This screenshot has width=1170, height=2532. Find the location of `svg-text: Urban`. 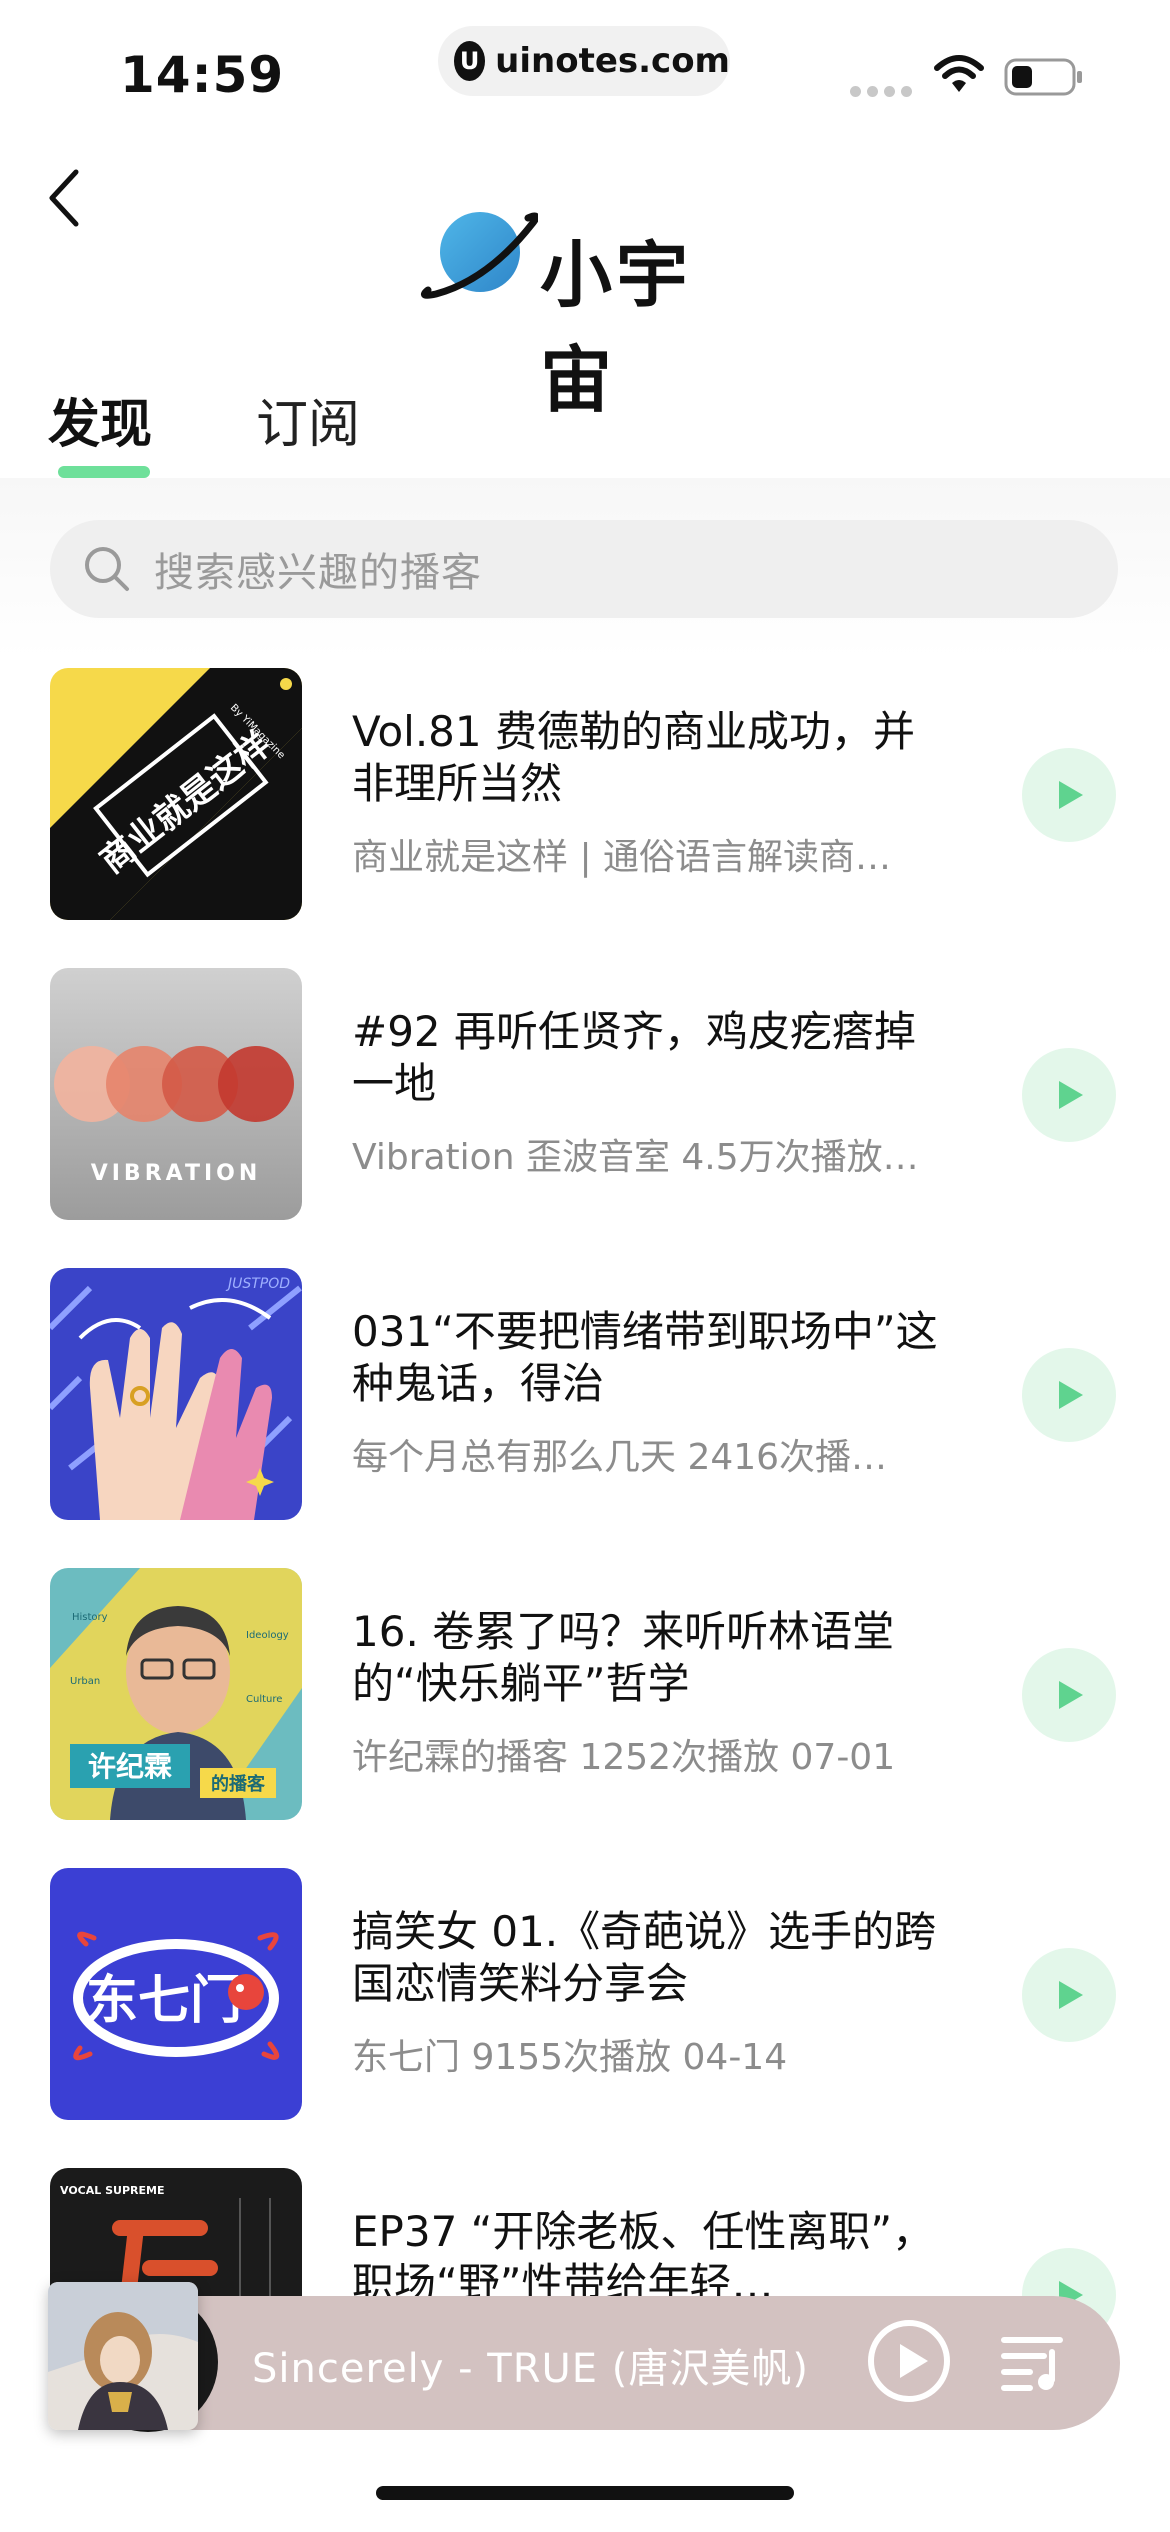

svg-text: Urban is located at coordinates (85, 1681).